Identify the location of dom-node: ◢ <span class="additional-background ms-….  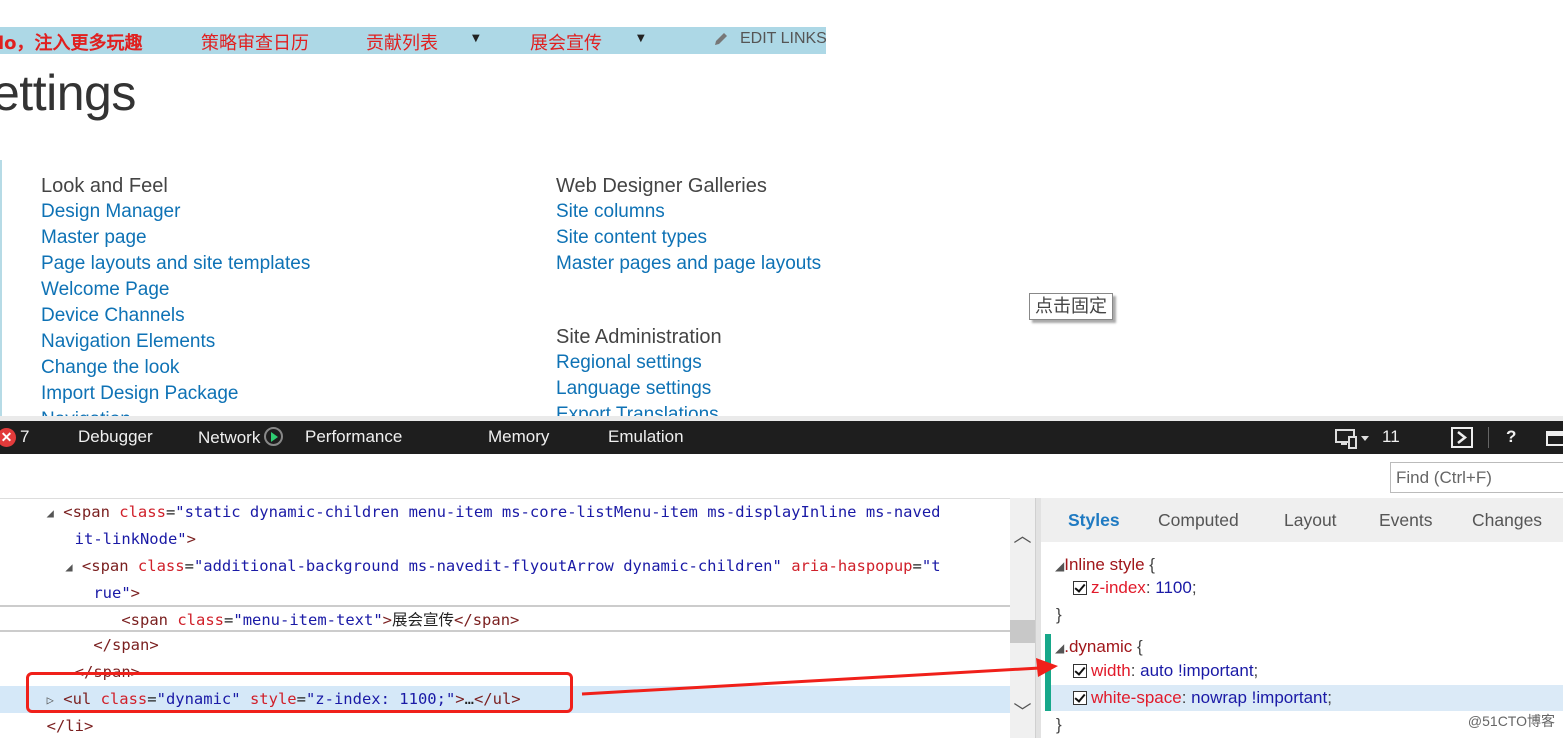
(505, 566).